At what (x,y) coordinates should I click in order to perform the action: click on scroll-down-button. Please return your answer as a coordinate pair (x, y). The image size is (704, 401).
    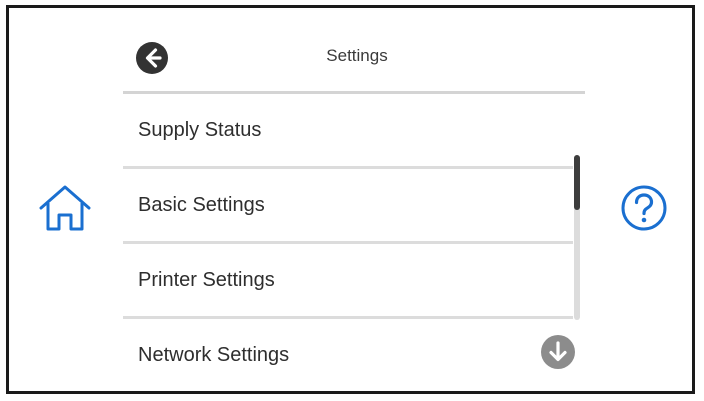
    Looking at the image, I should click on (558, 352).